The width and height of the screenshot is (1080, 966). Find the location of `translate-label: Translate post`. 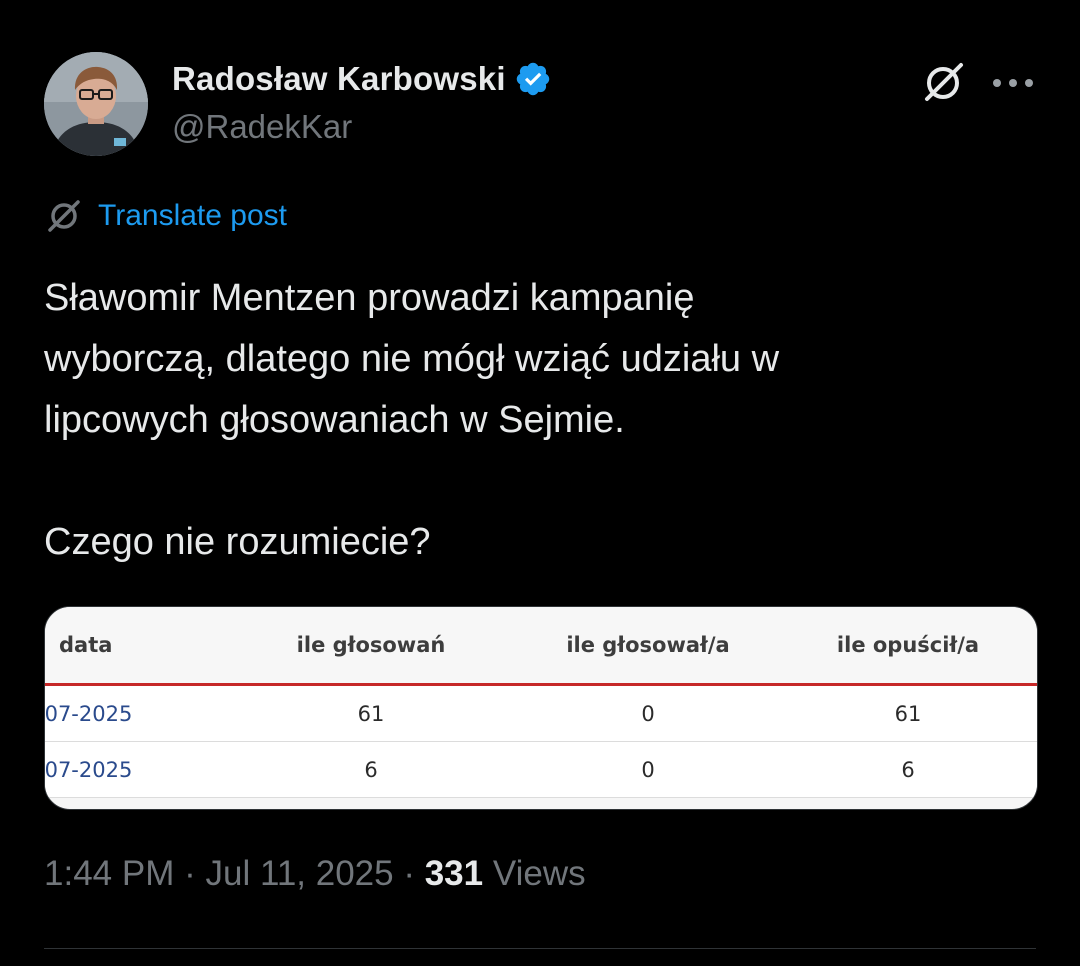

translate-label: Translate post is located at coordinates (192, 215).